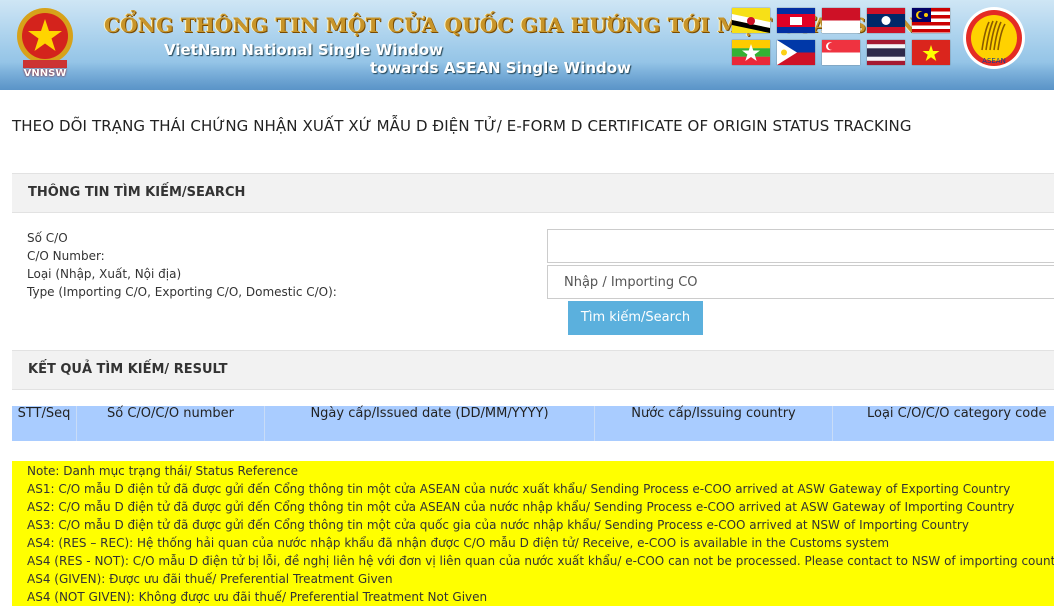  What do you see at coordinates (137, 192) in the screenshot?
I see `search-panel-heading: THÔNG TIN TÌM KIẾM/SEARCH` at bounding box center [137, 192].